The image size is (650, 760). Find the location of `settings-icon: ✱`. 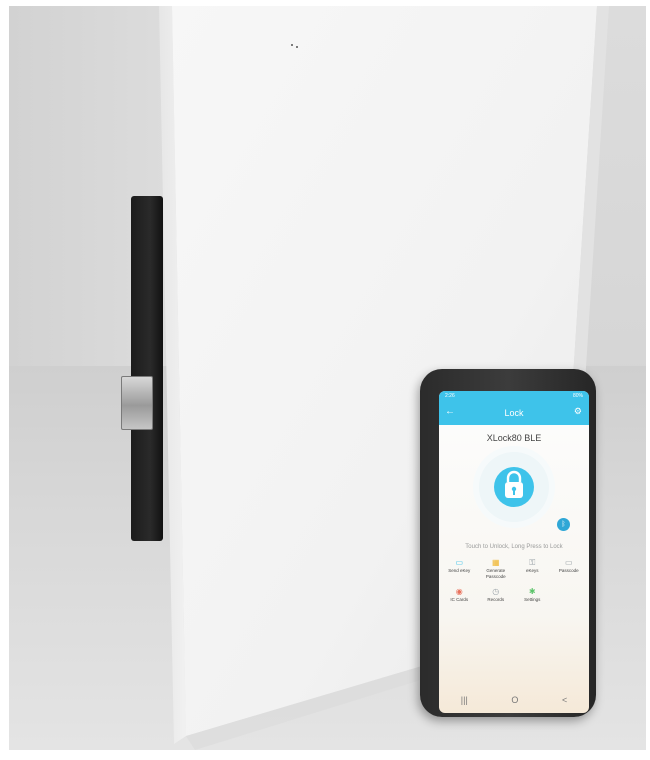

settings-icon: ✱ is located at coordinates (532, 591).